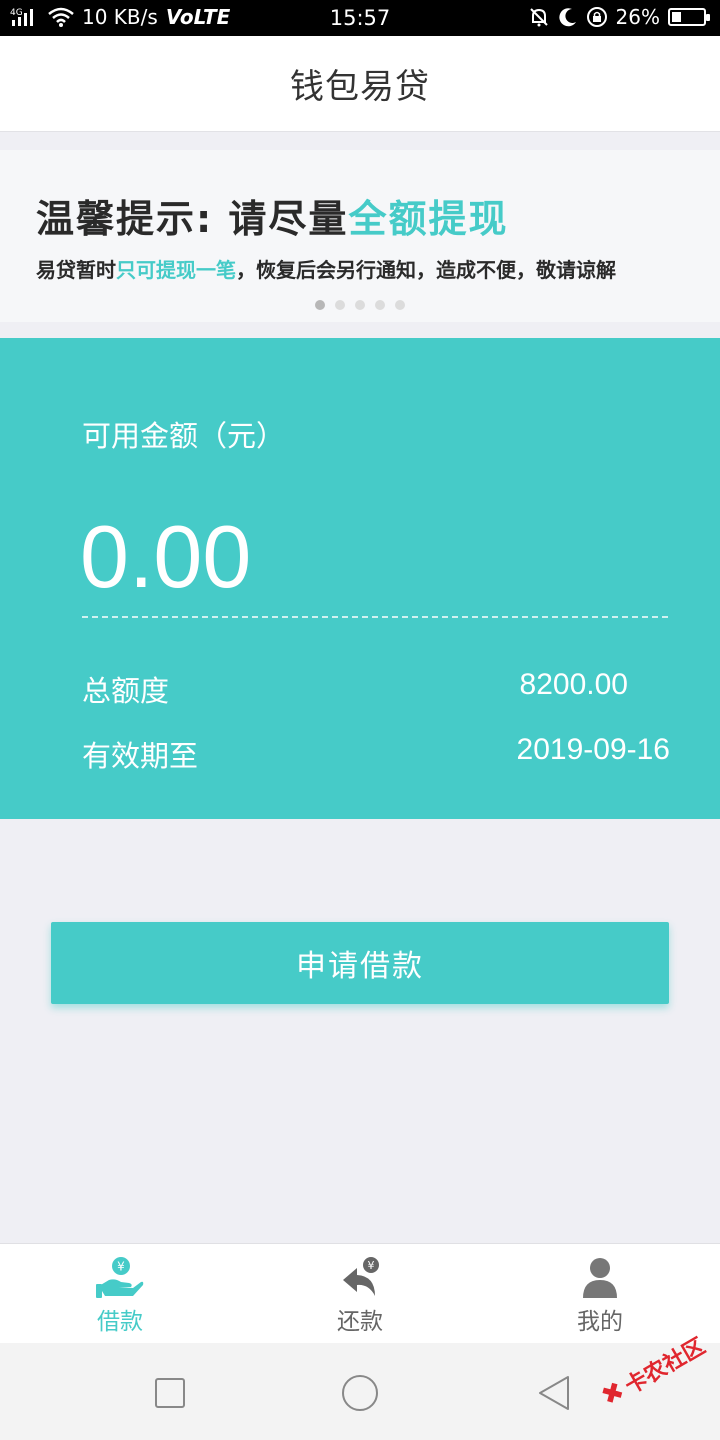  Describe the element at coordinates (120, 1277) in the screenshot. I see `hand-yuan-icon: ¥` at that location.